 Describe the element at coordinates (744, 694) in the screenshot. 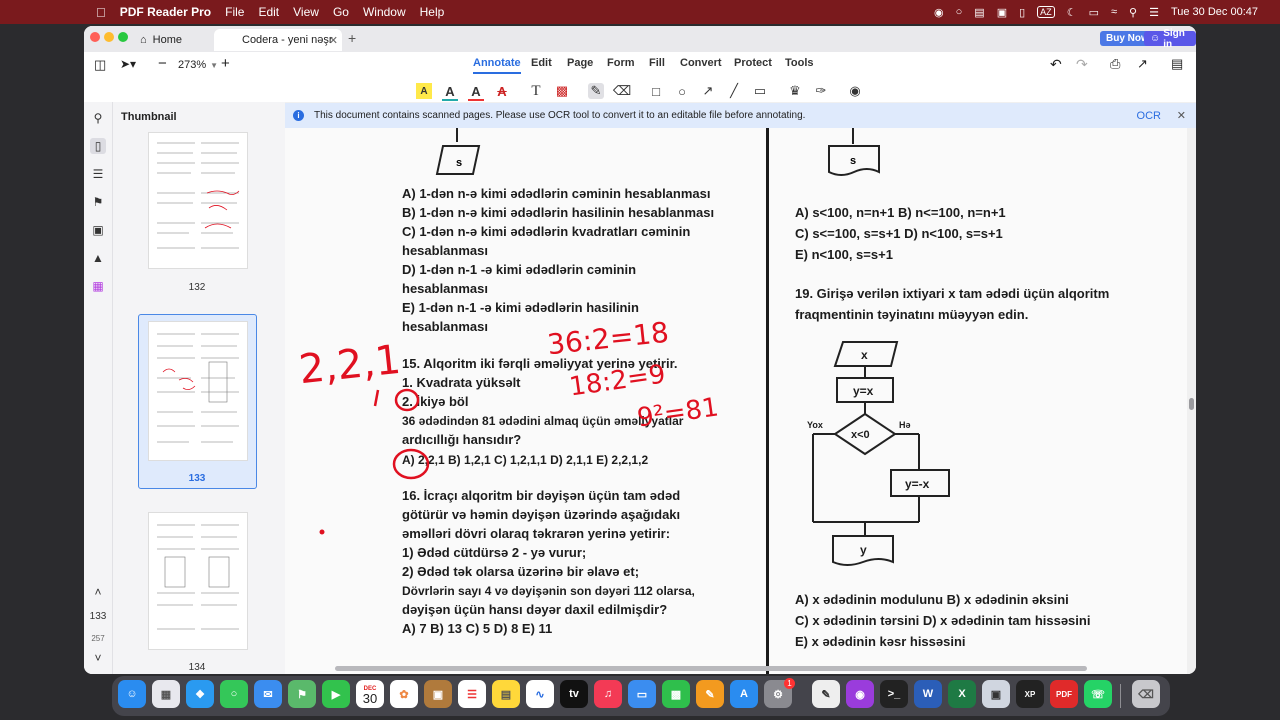

I see `app-store-icon: A` at that location.